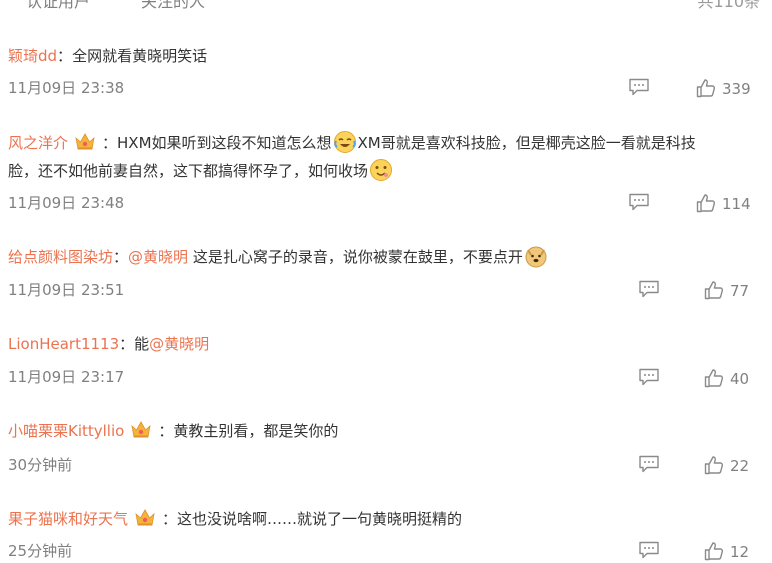 Image resolution: width=772 pixels, height=563 pixels. Describe the element at coordinates (60, 257) in the screenshot. I see `comment-username: 给点颜料图染坊` at that location.